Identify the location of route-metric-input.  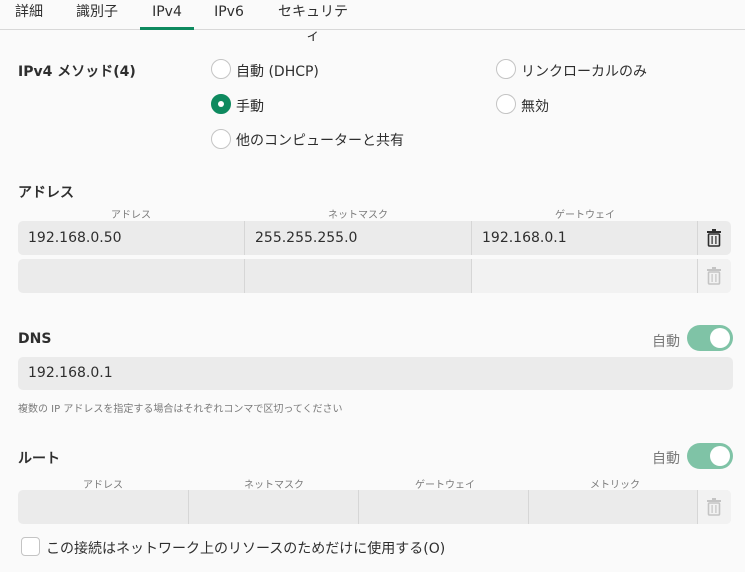
(613, 507).